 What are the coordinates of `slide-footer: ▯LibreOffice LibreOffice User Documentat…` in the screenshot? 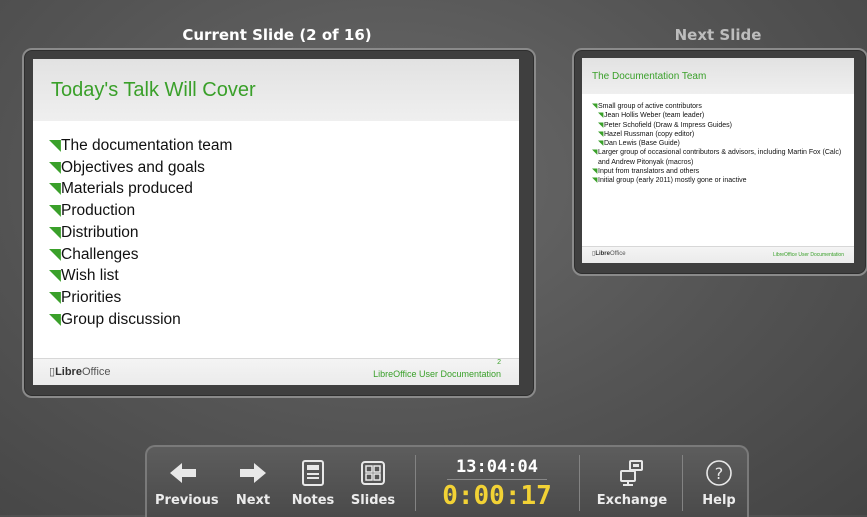 It's located at (718, 254).